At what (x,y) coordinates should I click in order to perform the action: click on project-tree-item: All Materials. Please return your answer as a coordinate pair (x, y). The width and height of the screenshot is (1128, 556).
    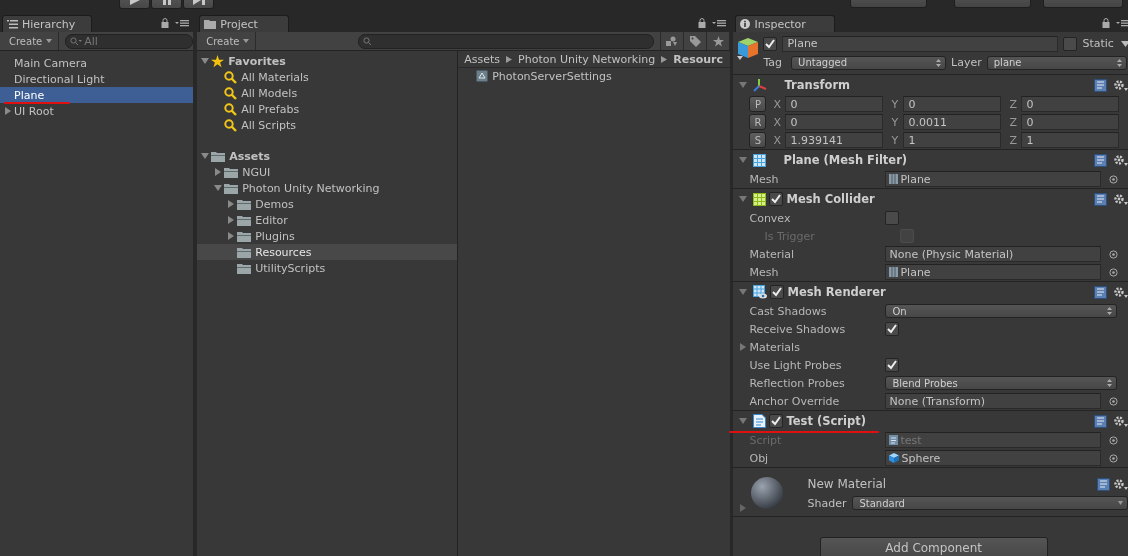
    Looking at the image, I should click on (327, 77).